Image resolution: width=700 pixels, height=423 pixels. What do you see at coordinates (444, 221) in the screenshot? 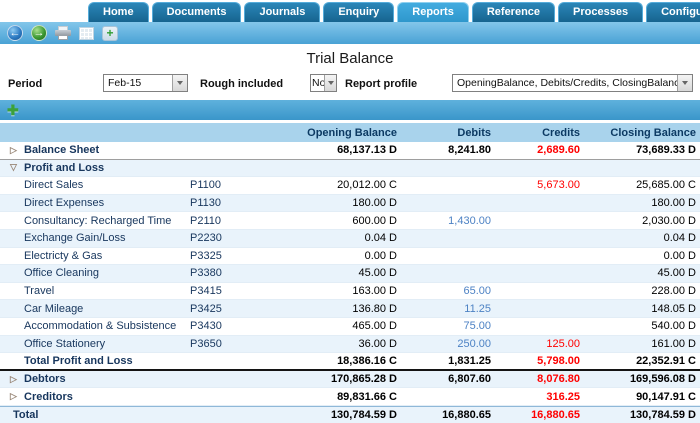
I see `debits-value: 1,430.00` at bounding box center [444, 221].